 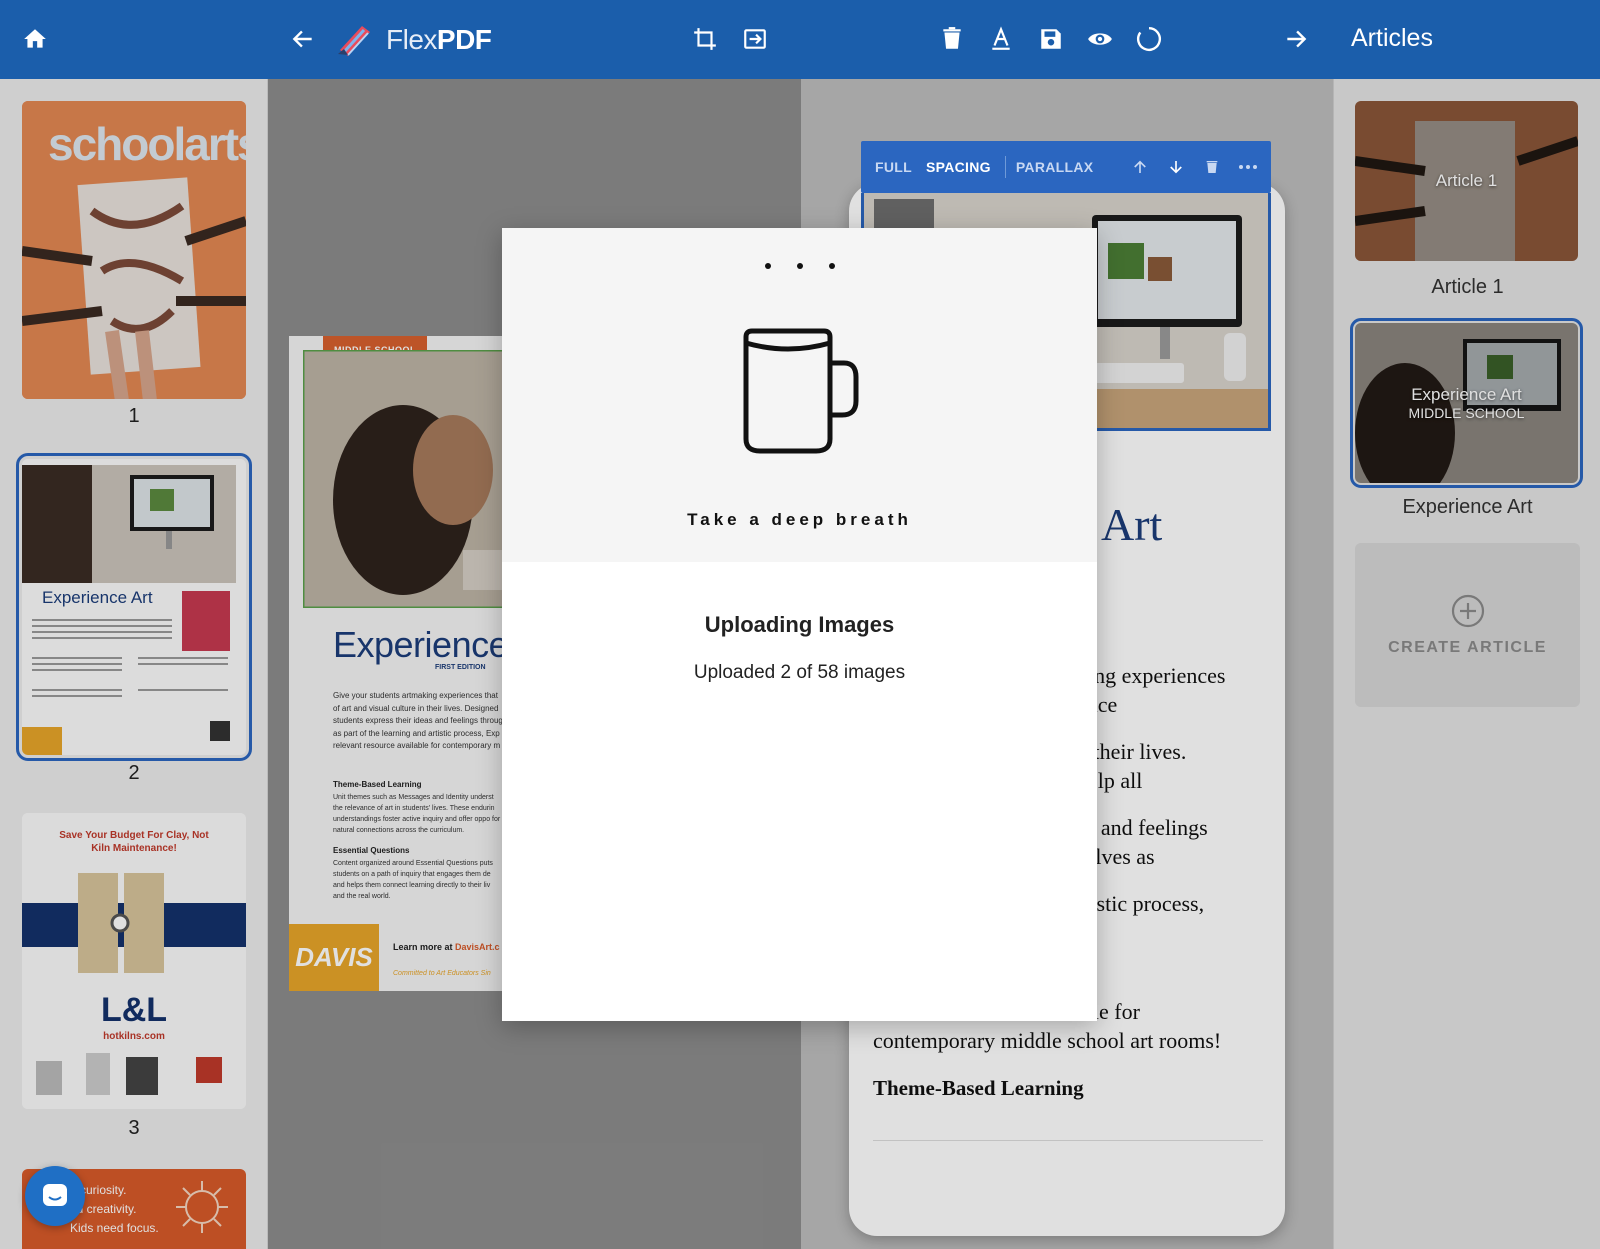 What do you see at coordinates (799, 519) in the screenshot?
I see `modal-tagline: Take a deep breath` at bounding box center [799, 519].